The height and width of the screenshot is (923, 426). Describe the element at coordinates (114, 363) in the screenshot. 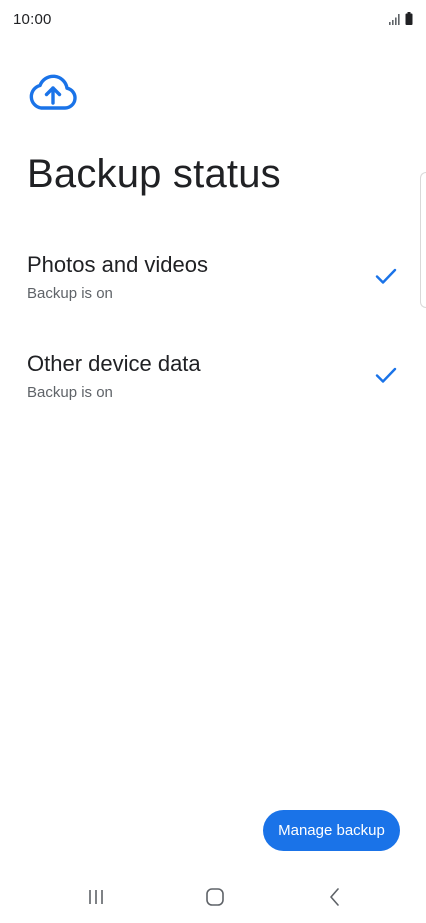

I see `item-title: Other device data` at that location.